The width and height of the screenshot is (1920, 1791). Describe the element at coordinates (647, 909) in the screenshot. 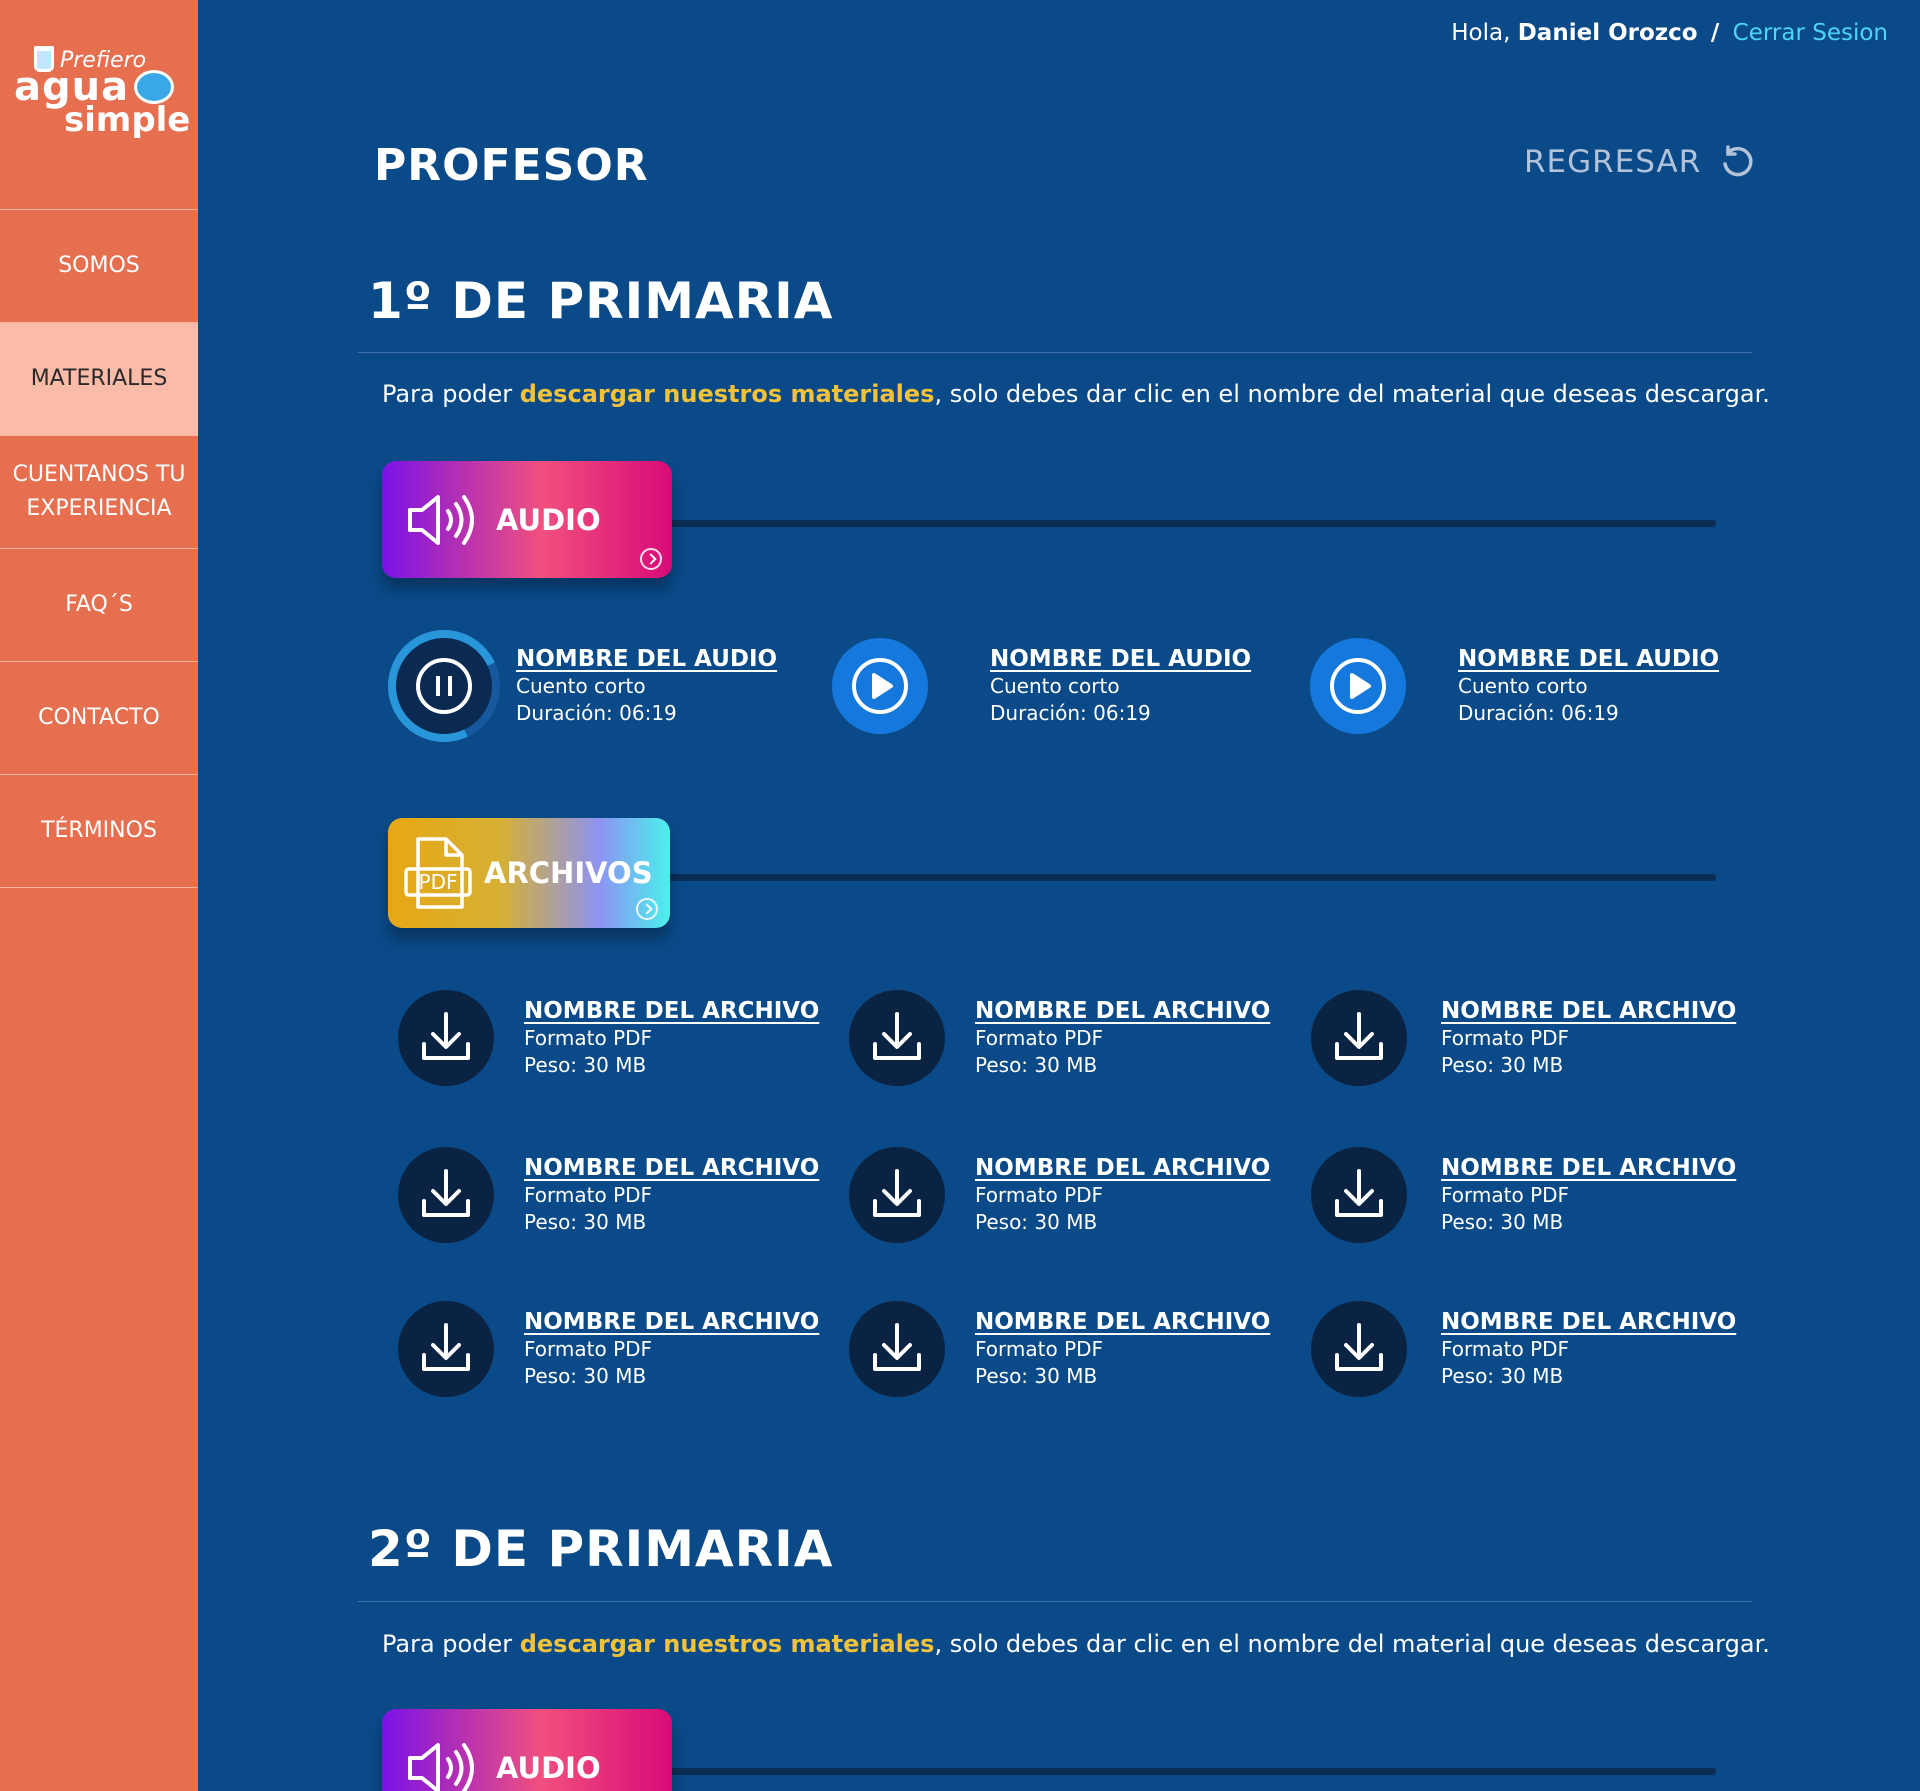

I see `chevron-right-icon` at that location.